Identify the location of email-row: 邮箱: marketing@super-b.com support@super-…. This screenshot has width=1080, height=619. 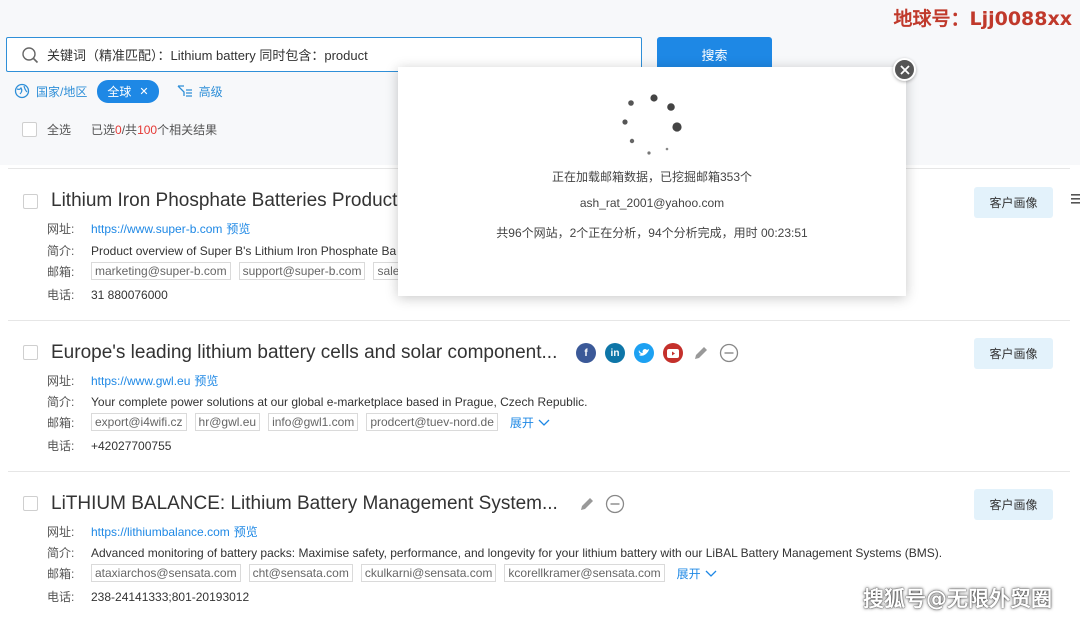
(229, 271).